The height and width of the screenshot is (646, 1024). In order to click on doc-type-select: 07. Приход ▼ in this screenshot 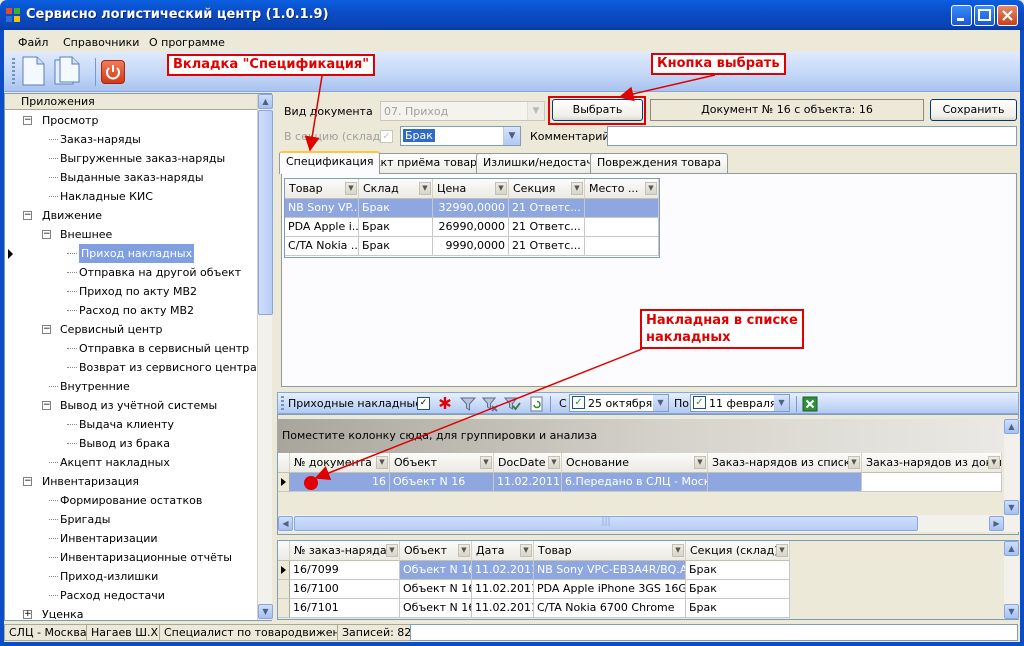, I will do `click(462, 111)`.